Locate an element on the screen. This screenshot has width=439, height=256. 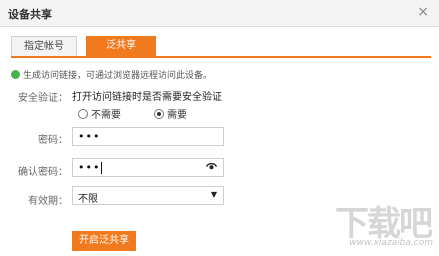
info-icon is located at coordinates (15, 74).